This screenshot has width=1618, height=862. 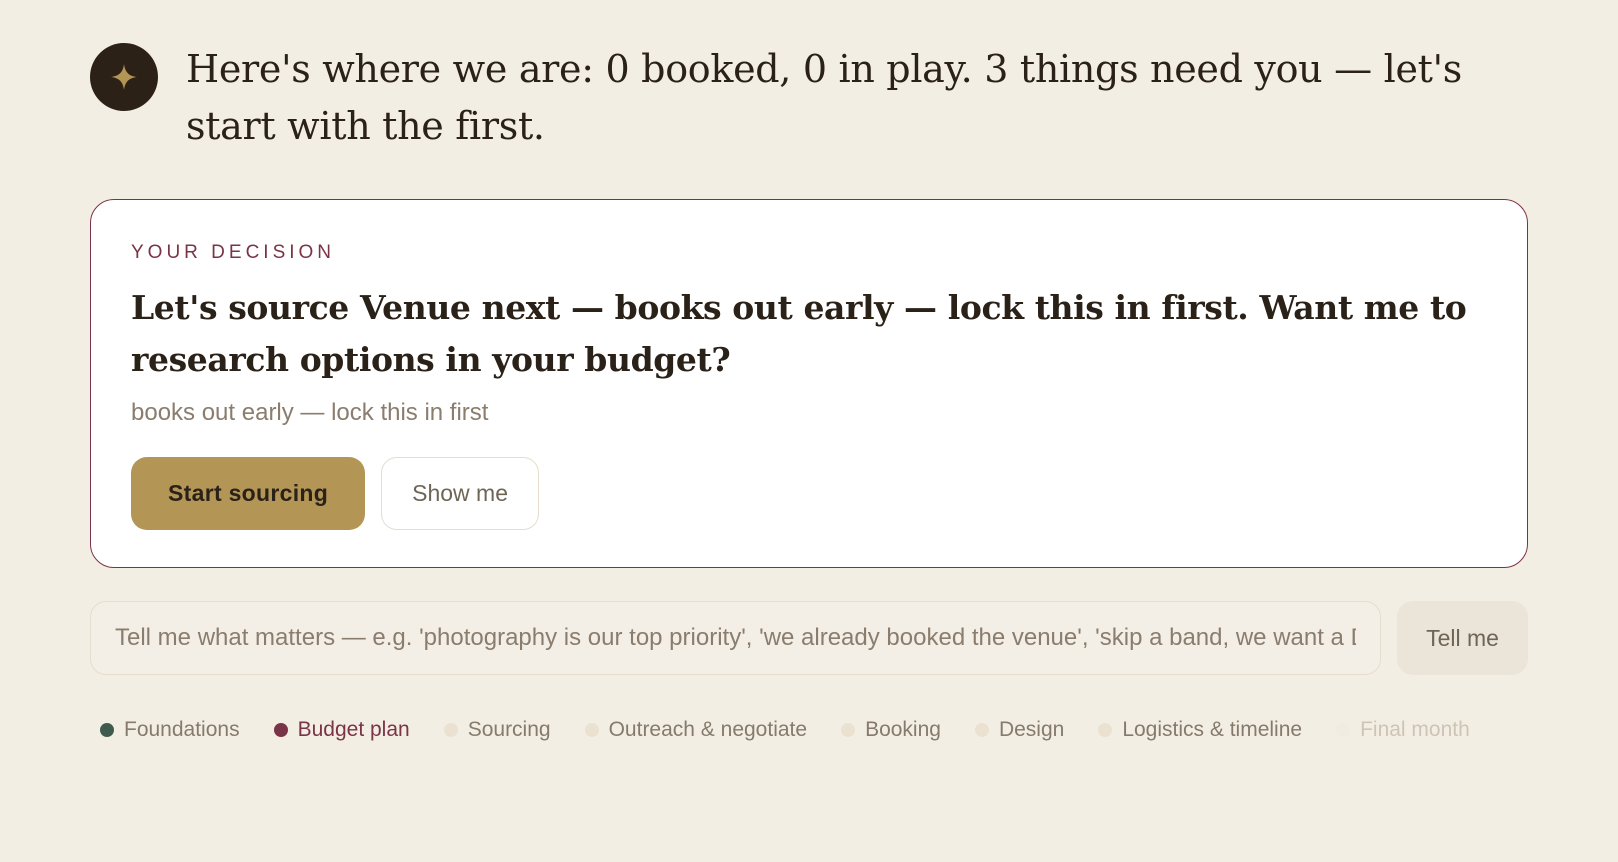 I want to click on stage-sourcing: Sourcing, so click(x=497, y=730).